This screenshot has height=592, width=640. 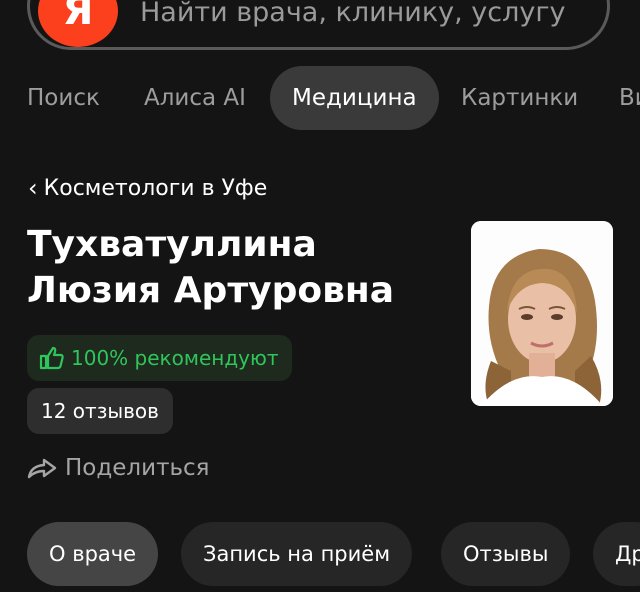 What do you see at coordinates (172, 244) in the screenshot?
I see `doctor-surname: Тухватуллина` at bounding box center [172, 244].